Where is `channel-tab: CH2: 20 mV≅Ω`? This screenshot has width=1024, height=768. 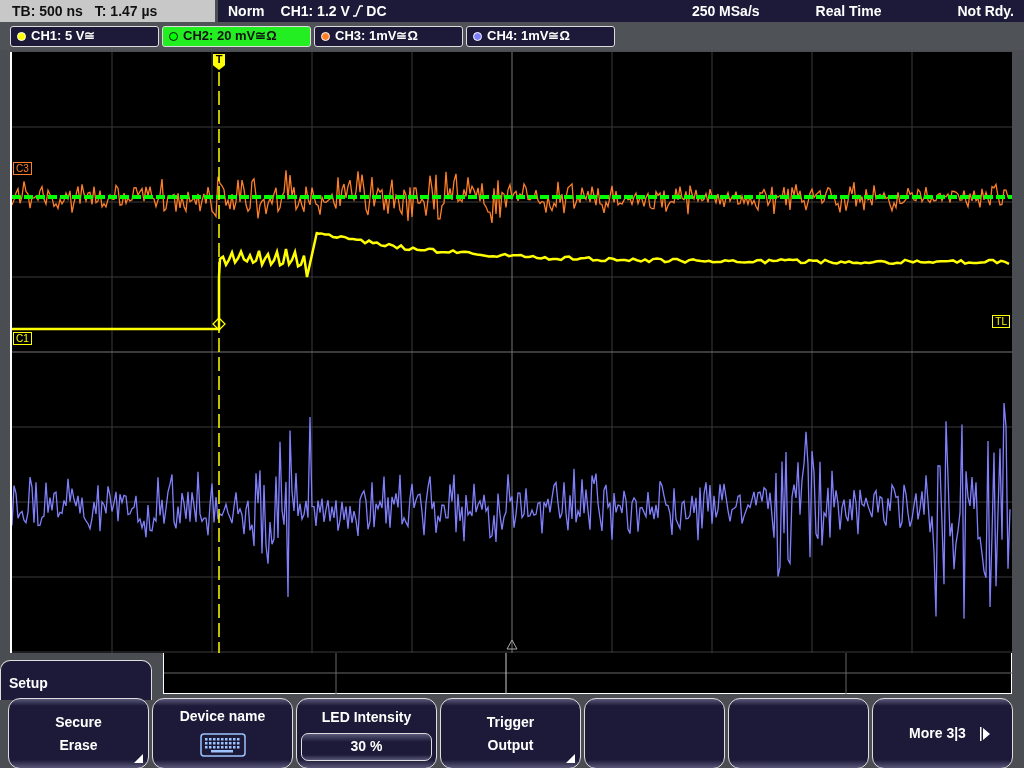 channel-tab: CH2: 20 mV≅Ω is located at coordinates (236, 36).